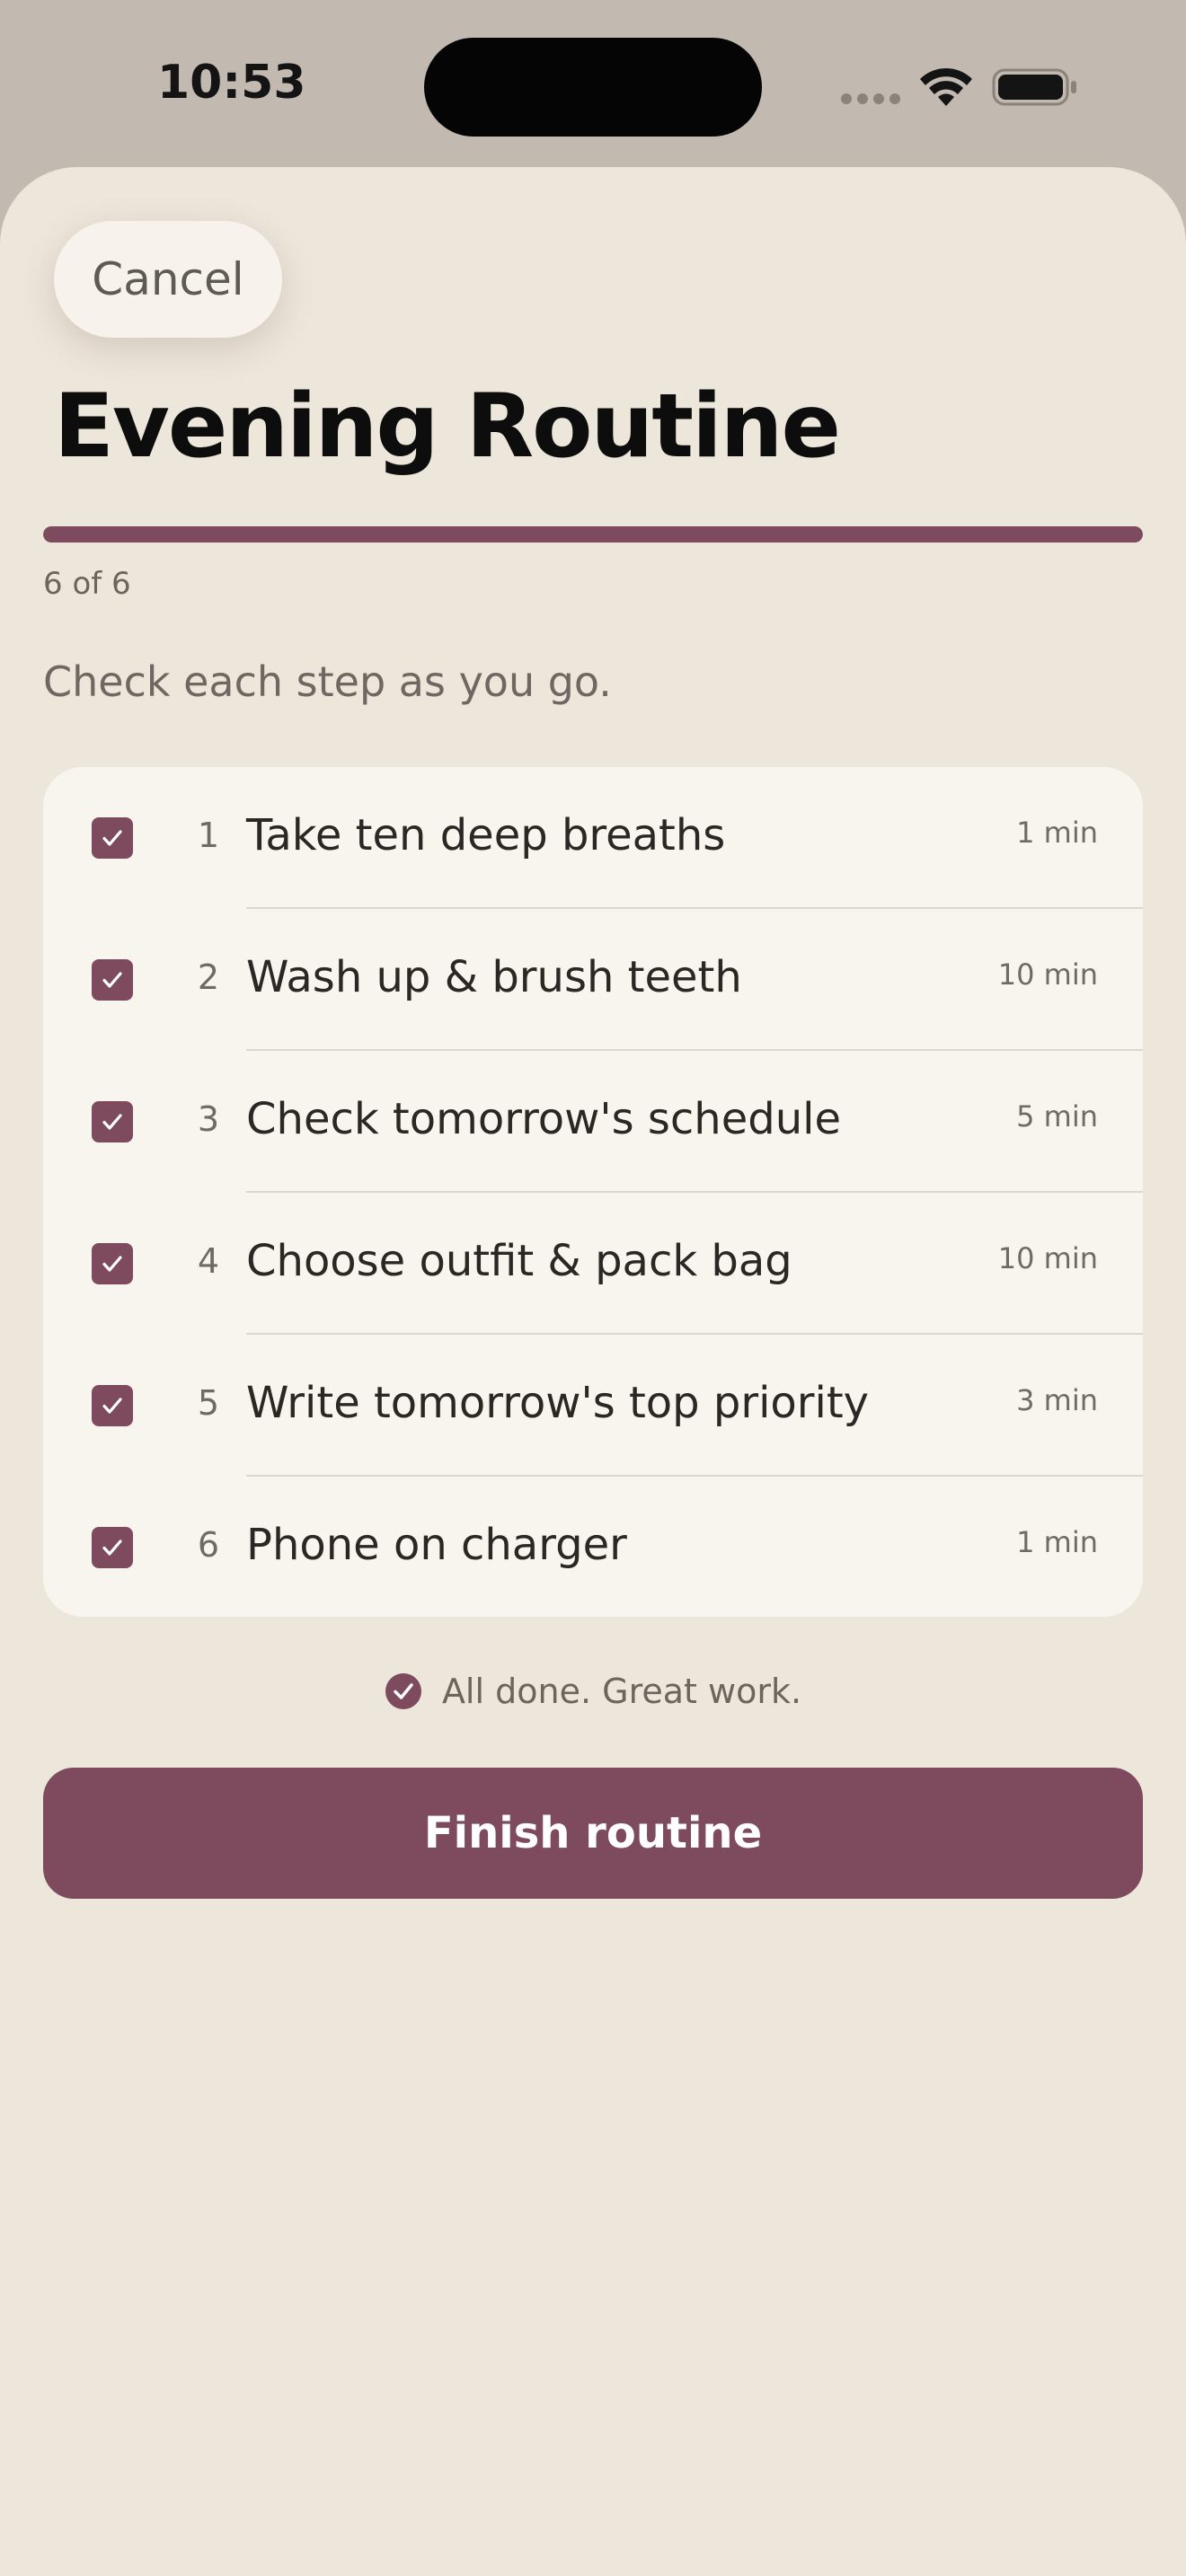  I want to click on step-label: Take ten deep breaths, so click(486, 835).